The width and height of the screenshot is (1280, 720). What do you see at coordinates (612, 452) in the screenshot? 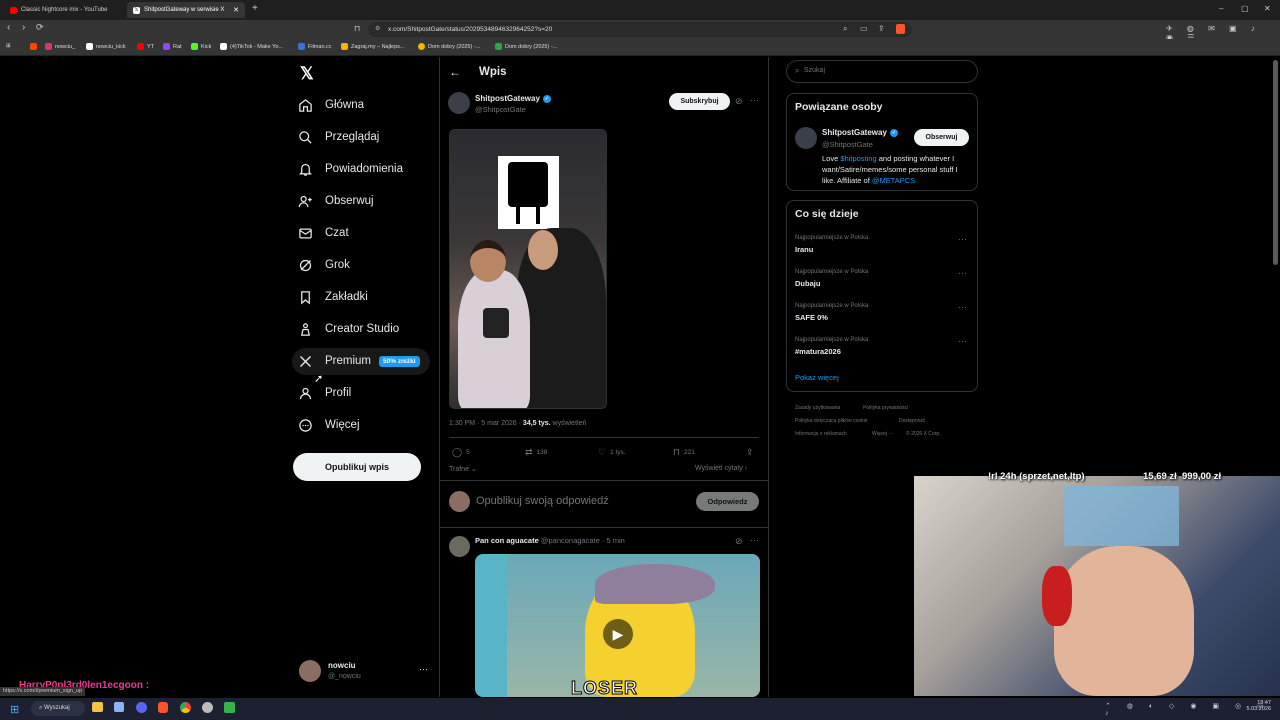
I see `like-action: ♡ 1 tys.` at bounding box center [612, 452].